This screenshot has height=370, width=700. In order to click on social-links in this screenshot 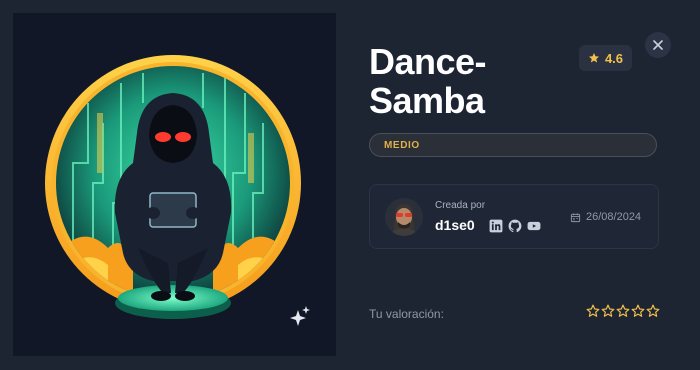, I will do `click(515, 226)`.